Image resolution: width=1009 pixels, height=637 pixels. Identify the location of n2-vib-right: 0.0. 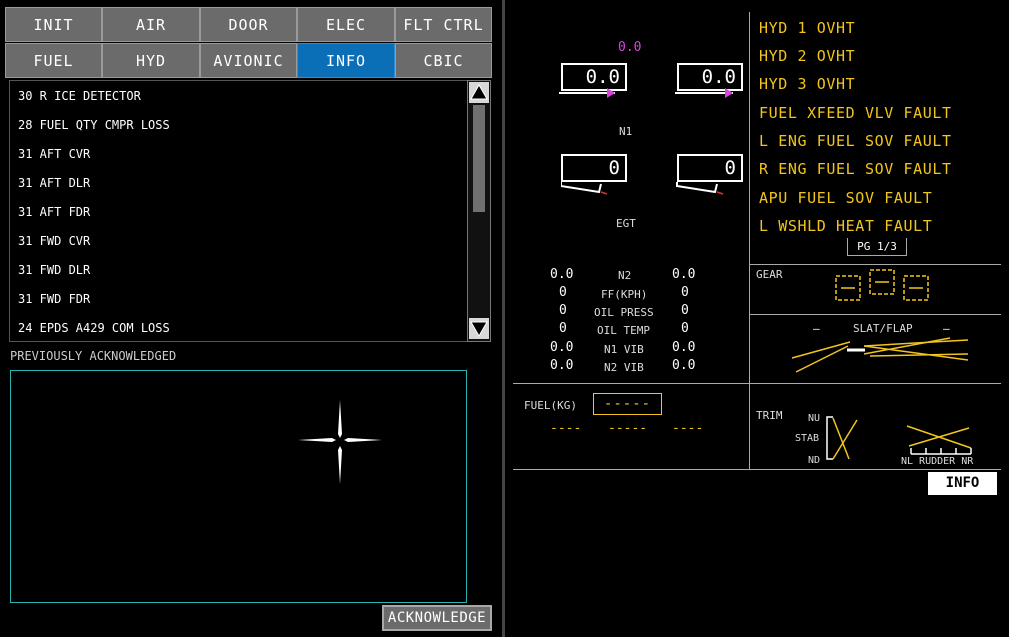
(684, 365).